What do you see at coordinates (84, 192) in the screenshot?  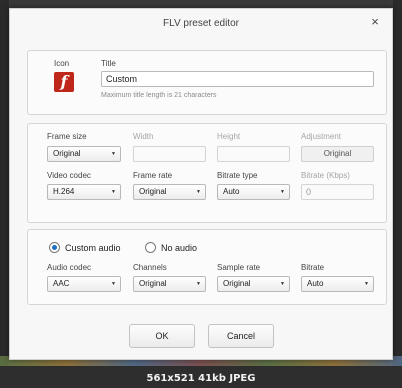 I see `video-codec-select: H.264 ▼` at bounding box center [84, 192].